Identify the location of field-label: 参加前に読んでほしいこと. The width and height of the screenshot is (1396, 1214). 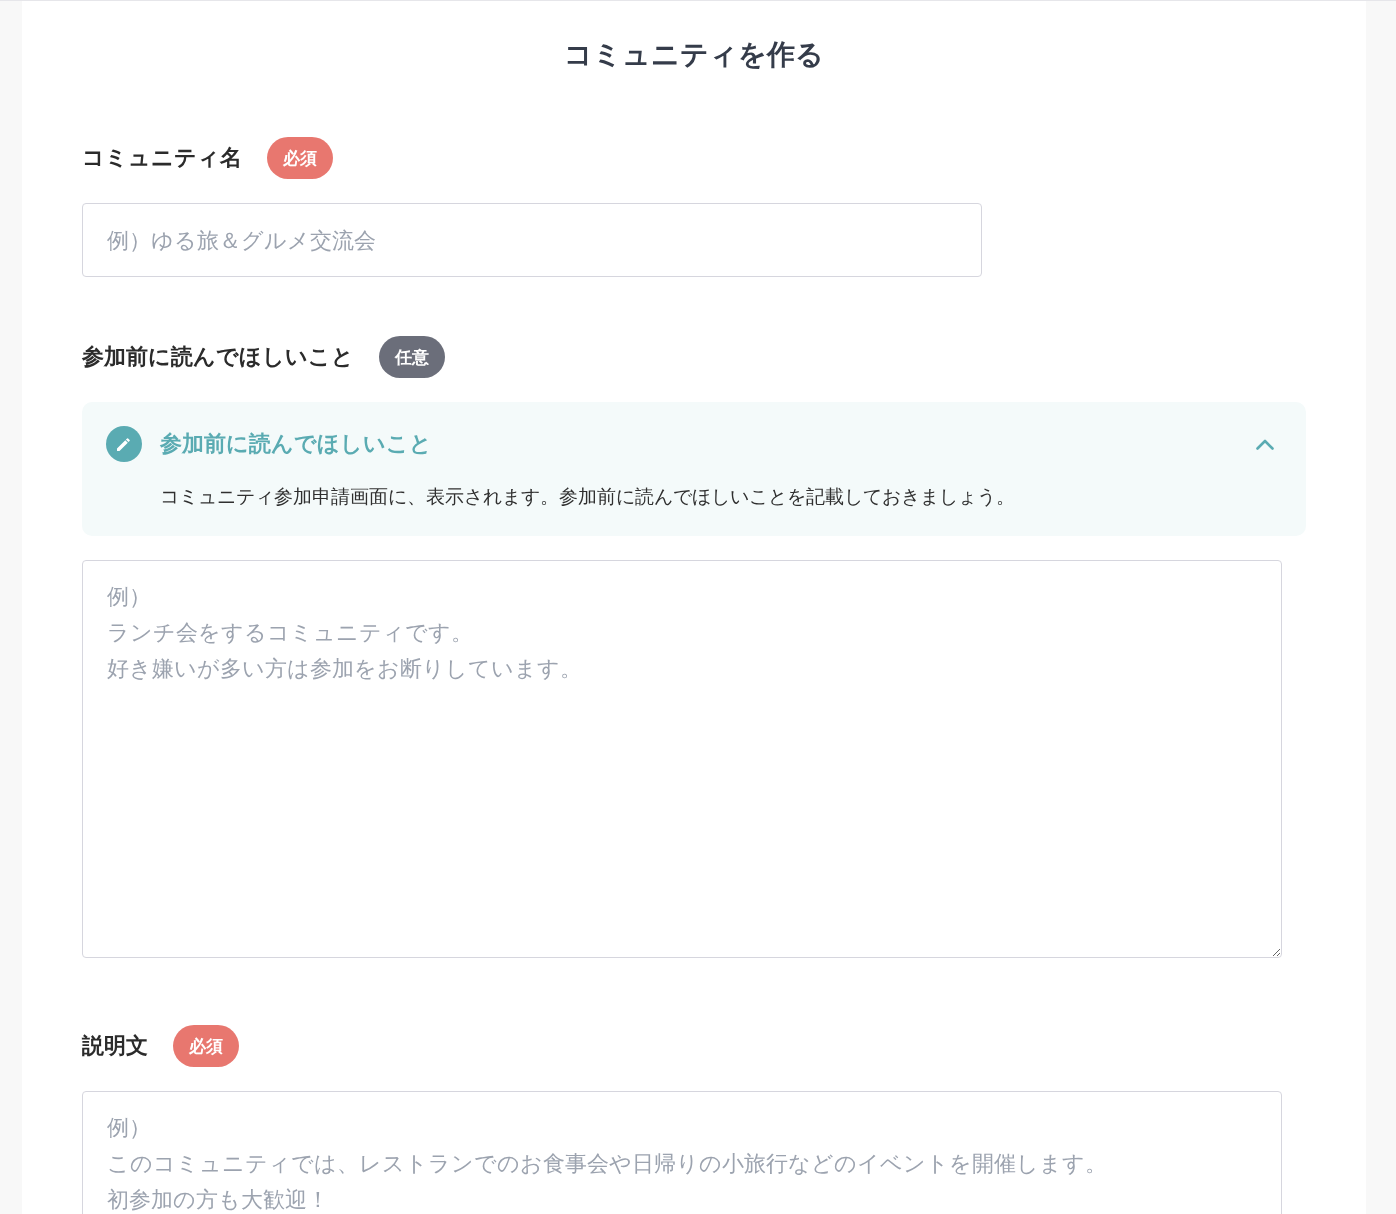
(218, 357).